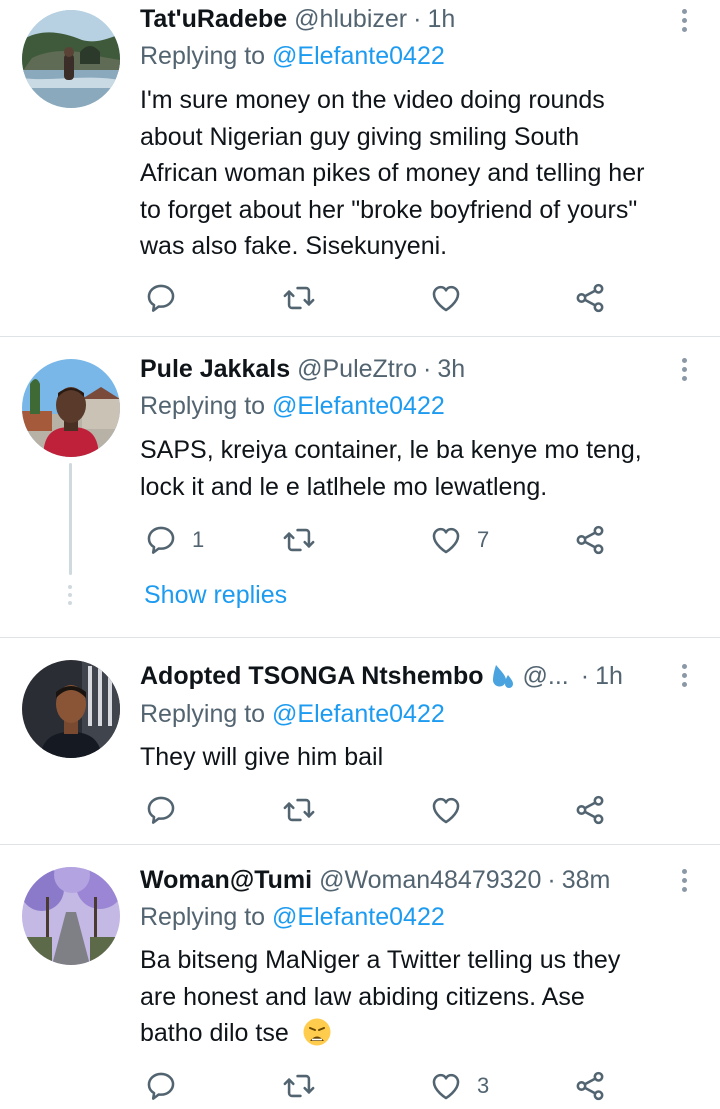 The height and width of the screenshot is (1109, 720). What do you see at coordinates (262, 757) in the screenshot?
I see `text-line: They will give him bail` at bounding box center [262, 757].